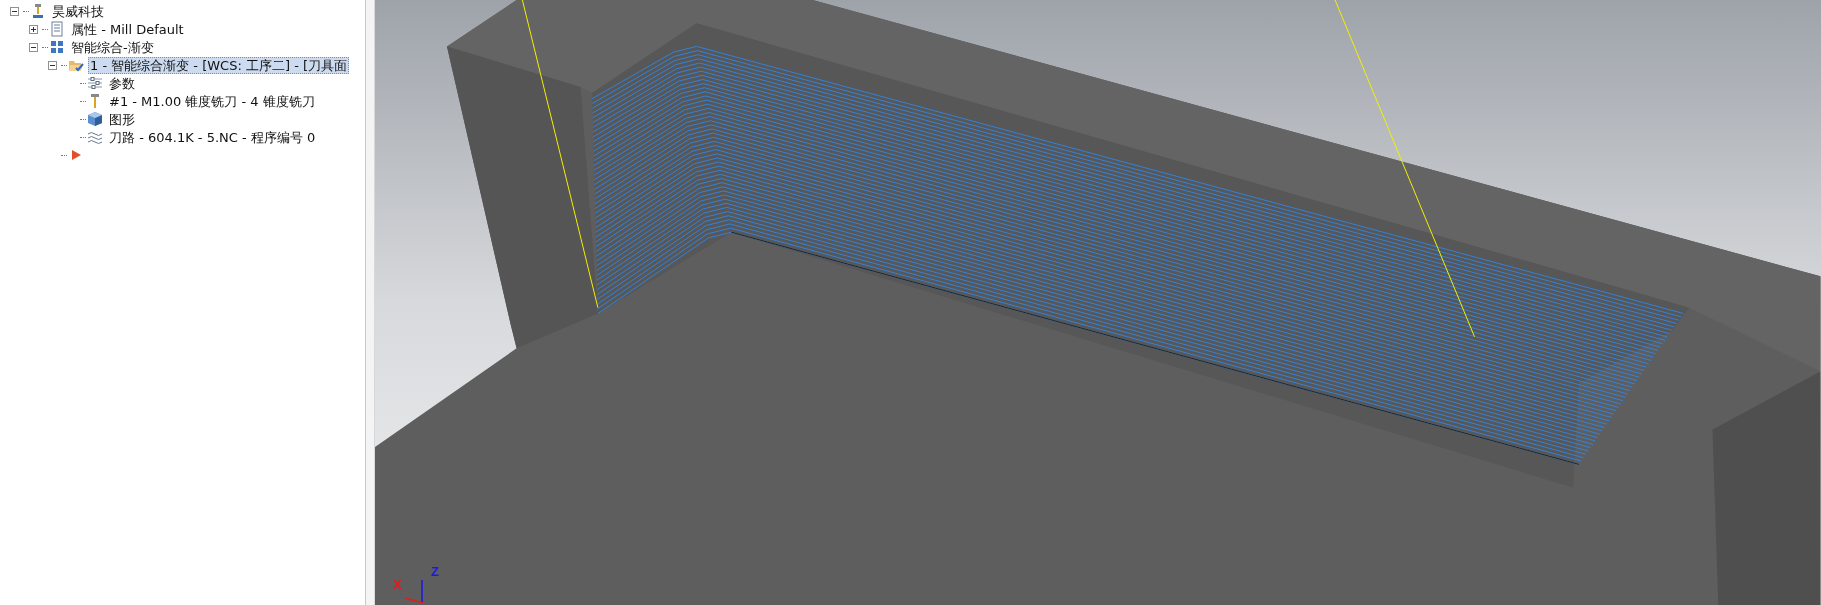 The image size is (1821, 605). Describe the element at coordinates (78, 11) in the screenshot. I see `tree-item: 昊威科技` at that location.